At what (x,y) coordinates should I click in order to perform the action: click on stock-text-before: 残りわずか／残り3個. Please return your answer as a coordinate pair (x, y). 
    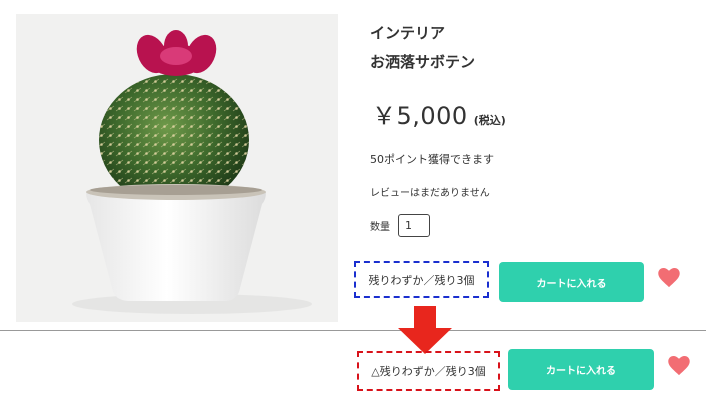
    Looking at the image, I should click on (421, 280).